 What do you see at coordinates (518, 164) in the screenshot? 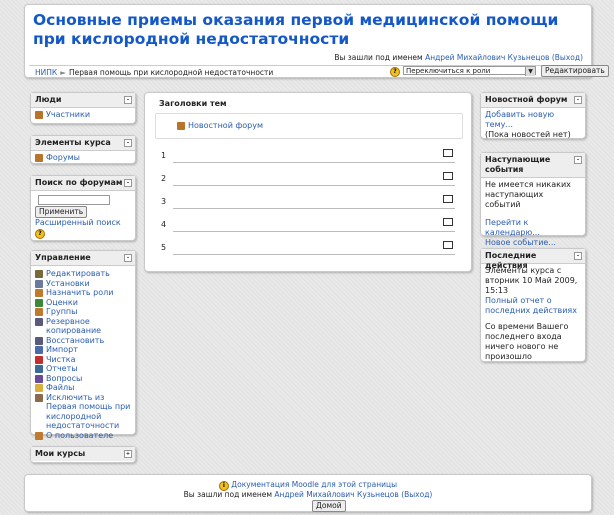
I see `block-upcoming-label: Наступающие события` at bounding box center [518, 164].